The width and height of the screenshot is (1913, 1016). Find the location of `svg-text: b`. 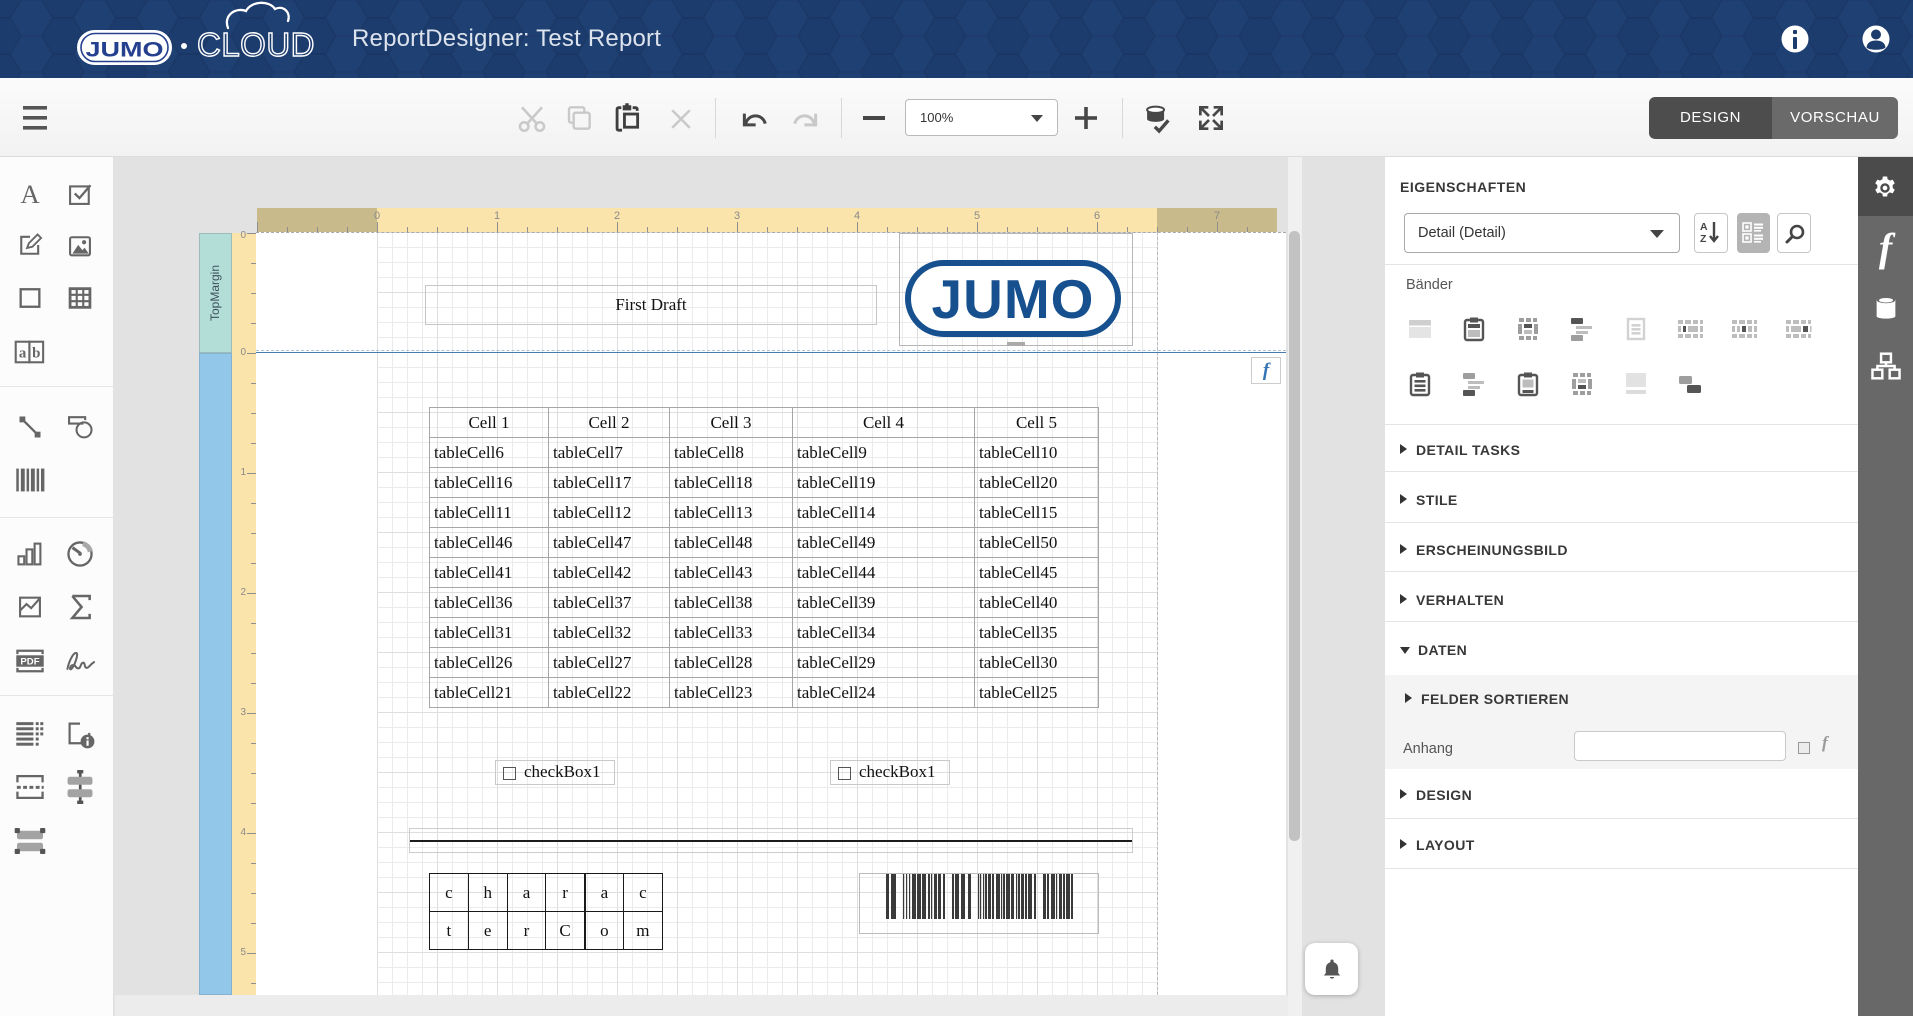

svg-text: b is located at coordinates (36, 354).